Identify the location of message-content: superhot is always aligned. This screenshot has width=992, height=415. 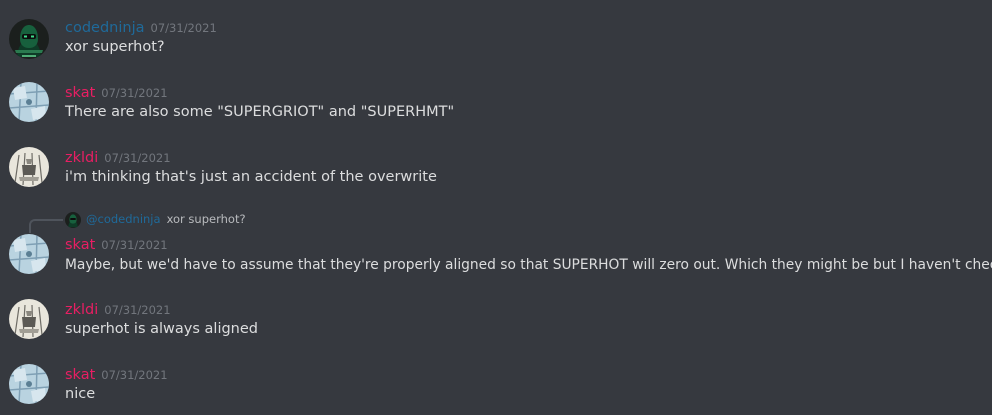
(161, 329).